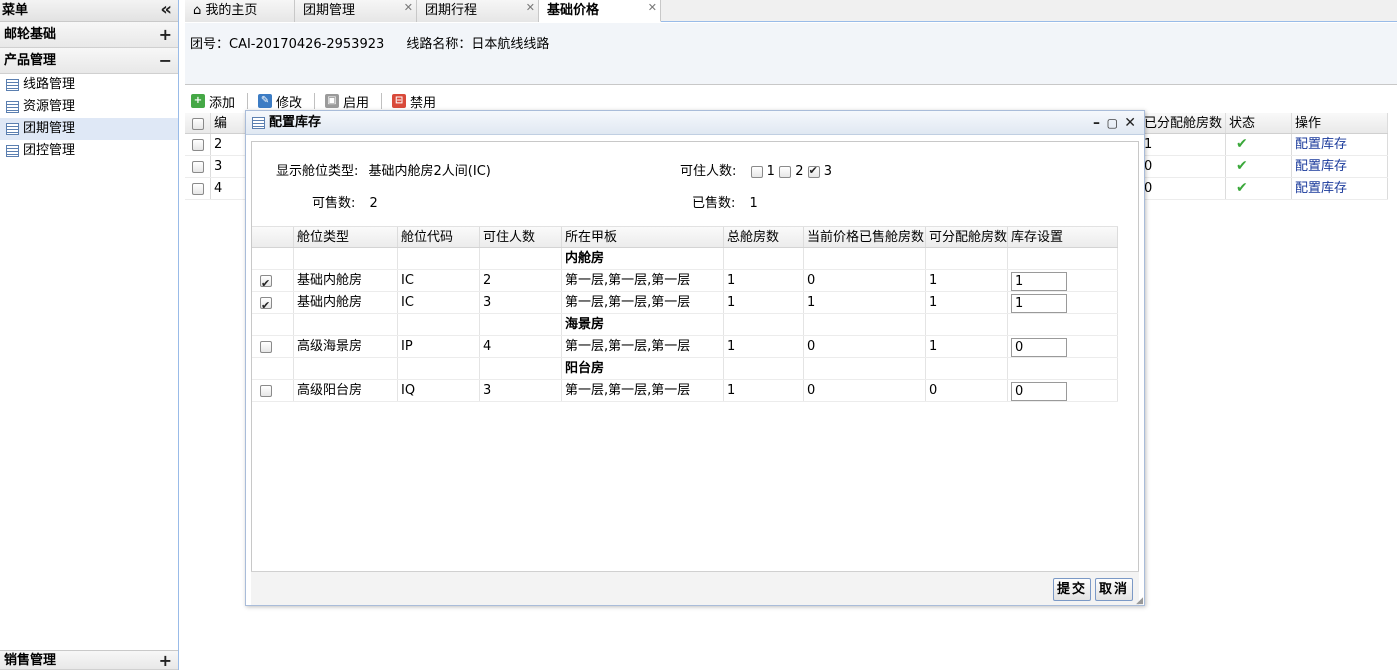  Describe the element at coordinates (414, 101) in the screenshot. I see `disable-button: ⊟ 禁用` at that location.